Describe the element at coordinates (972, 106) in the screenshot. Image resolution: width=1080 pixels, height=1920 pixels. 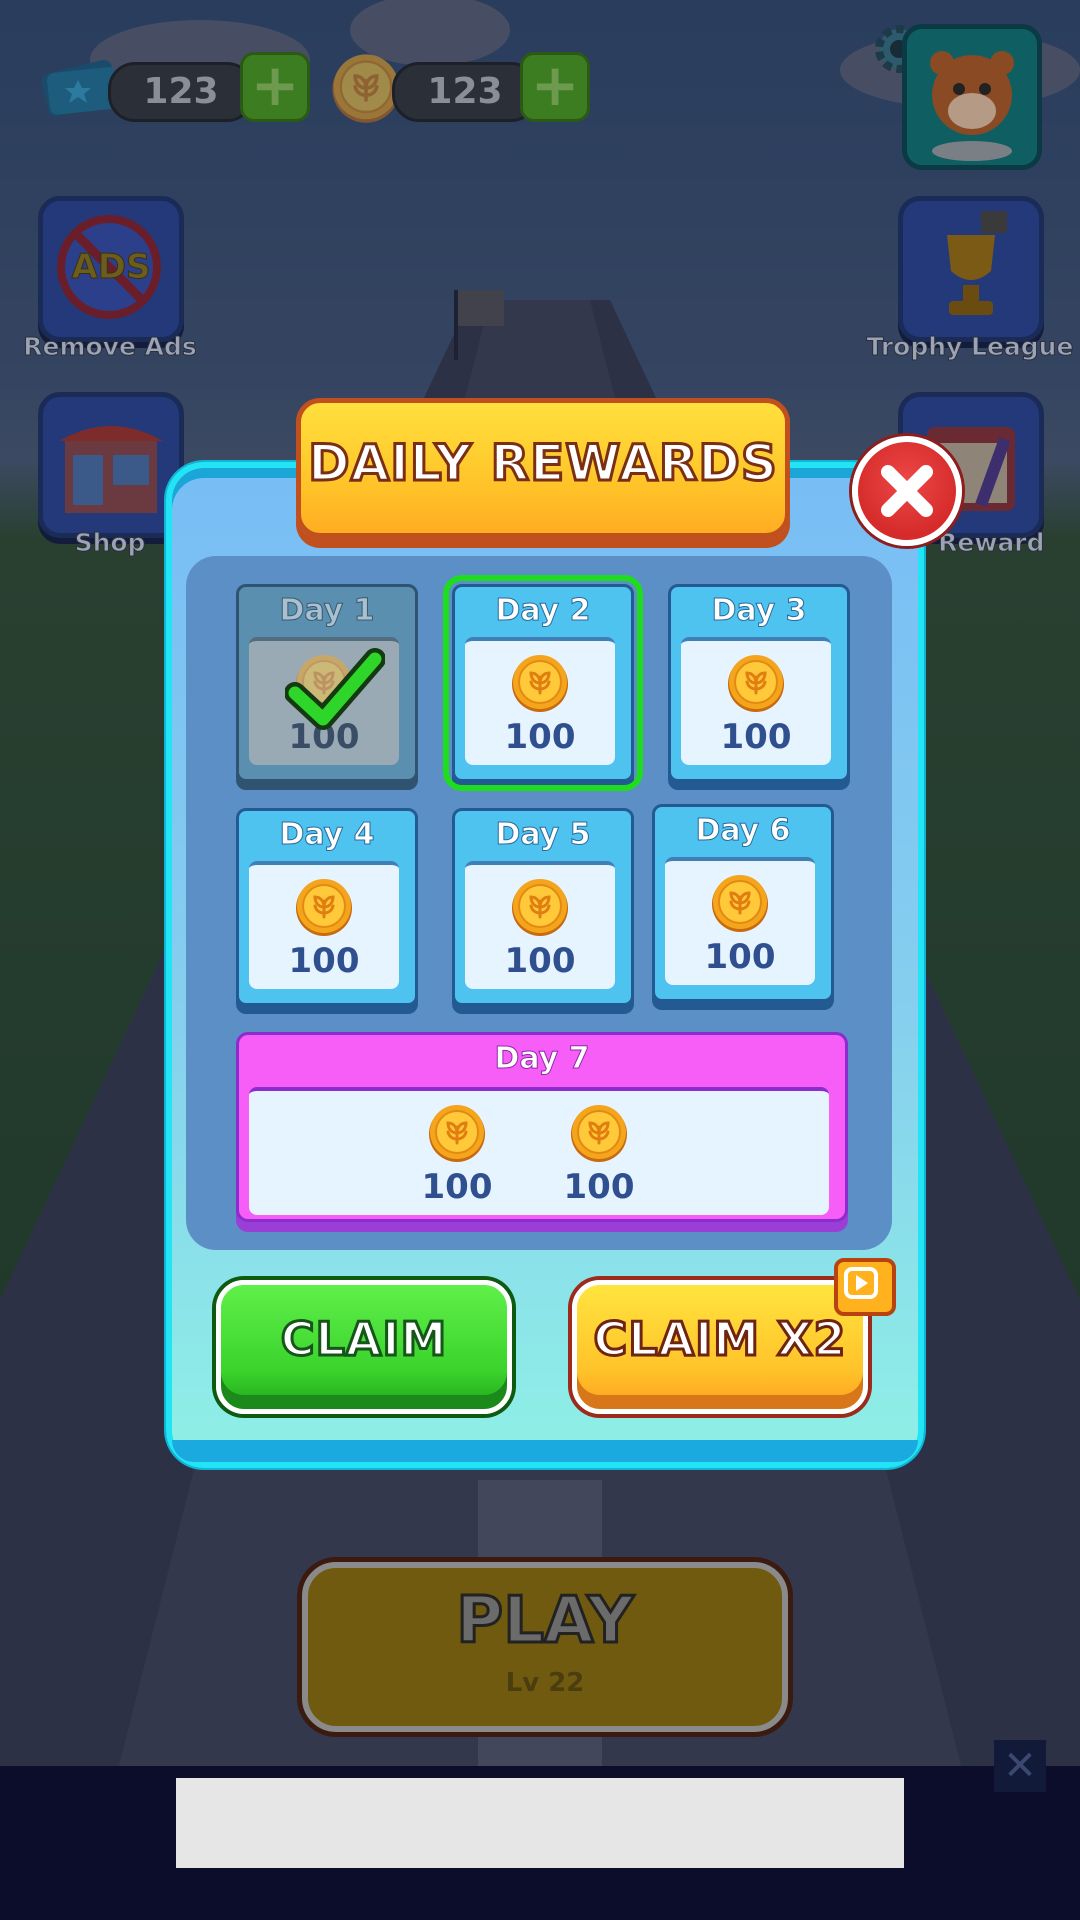
I see `tiger-avatar-icon` at that location.